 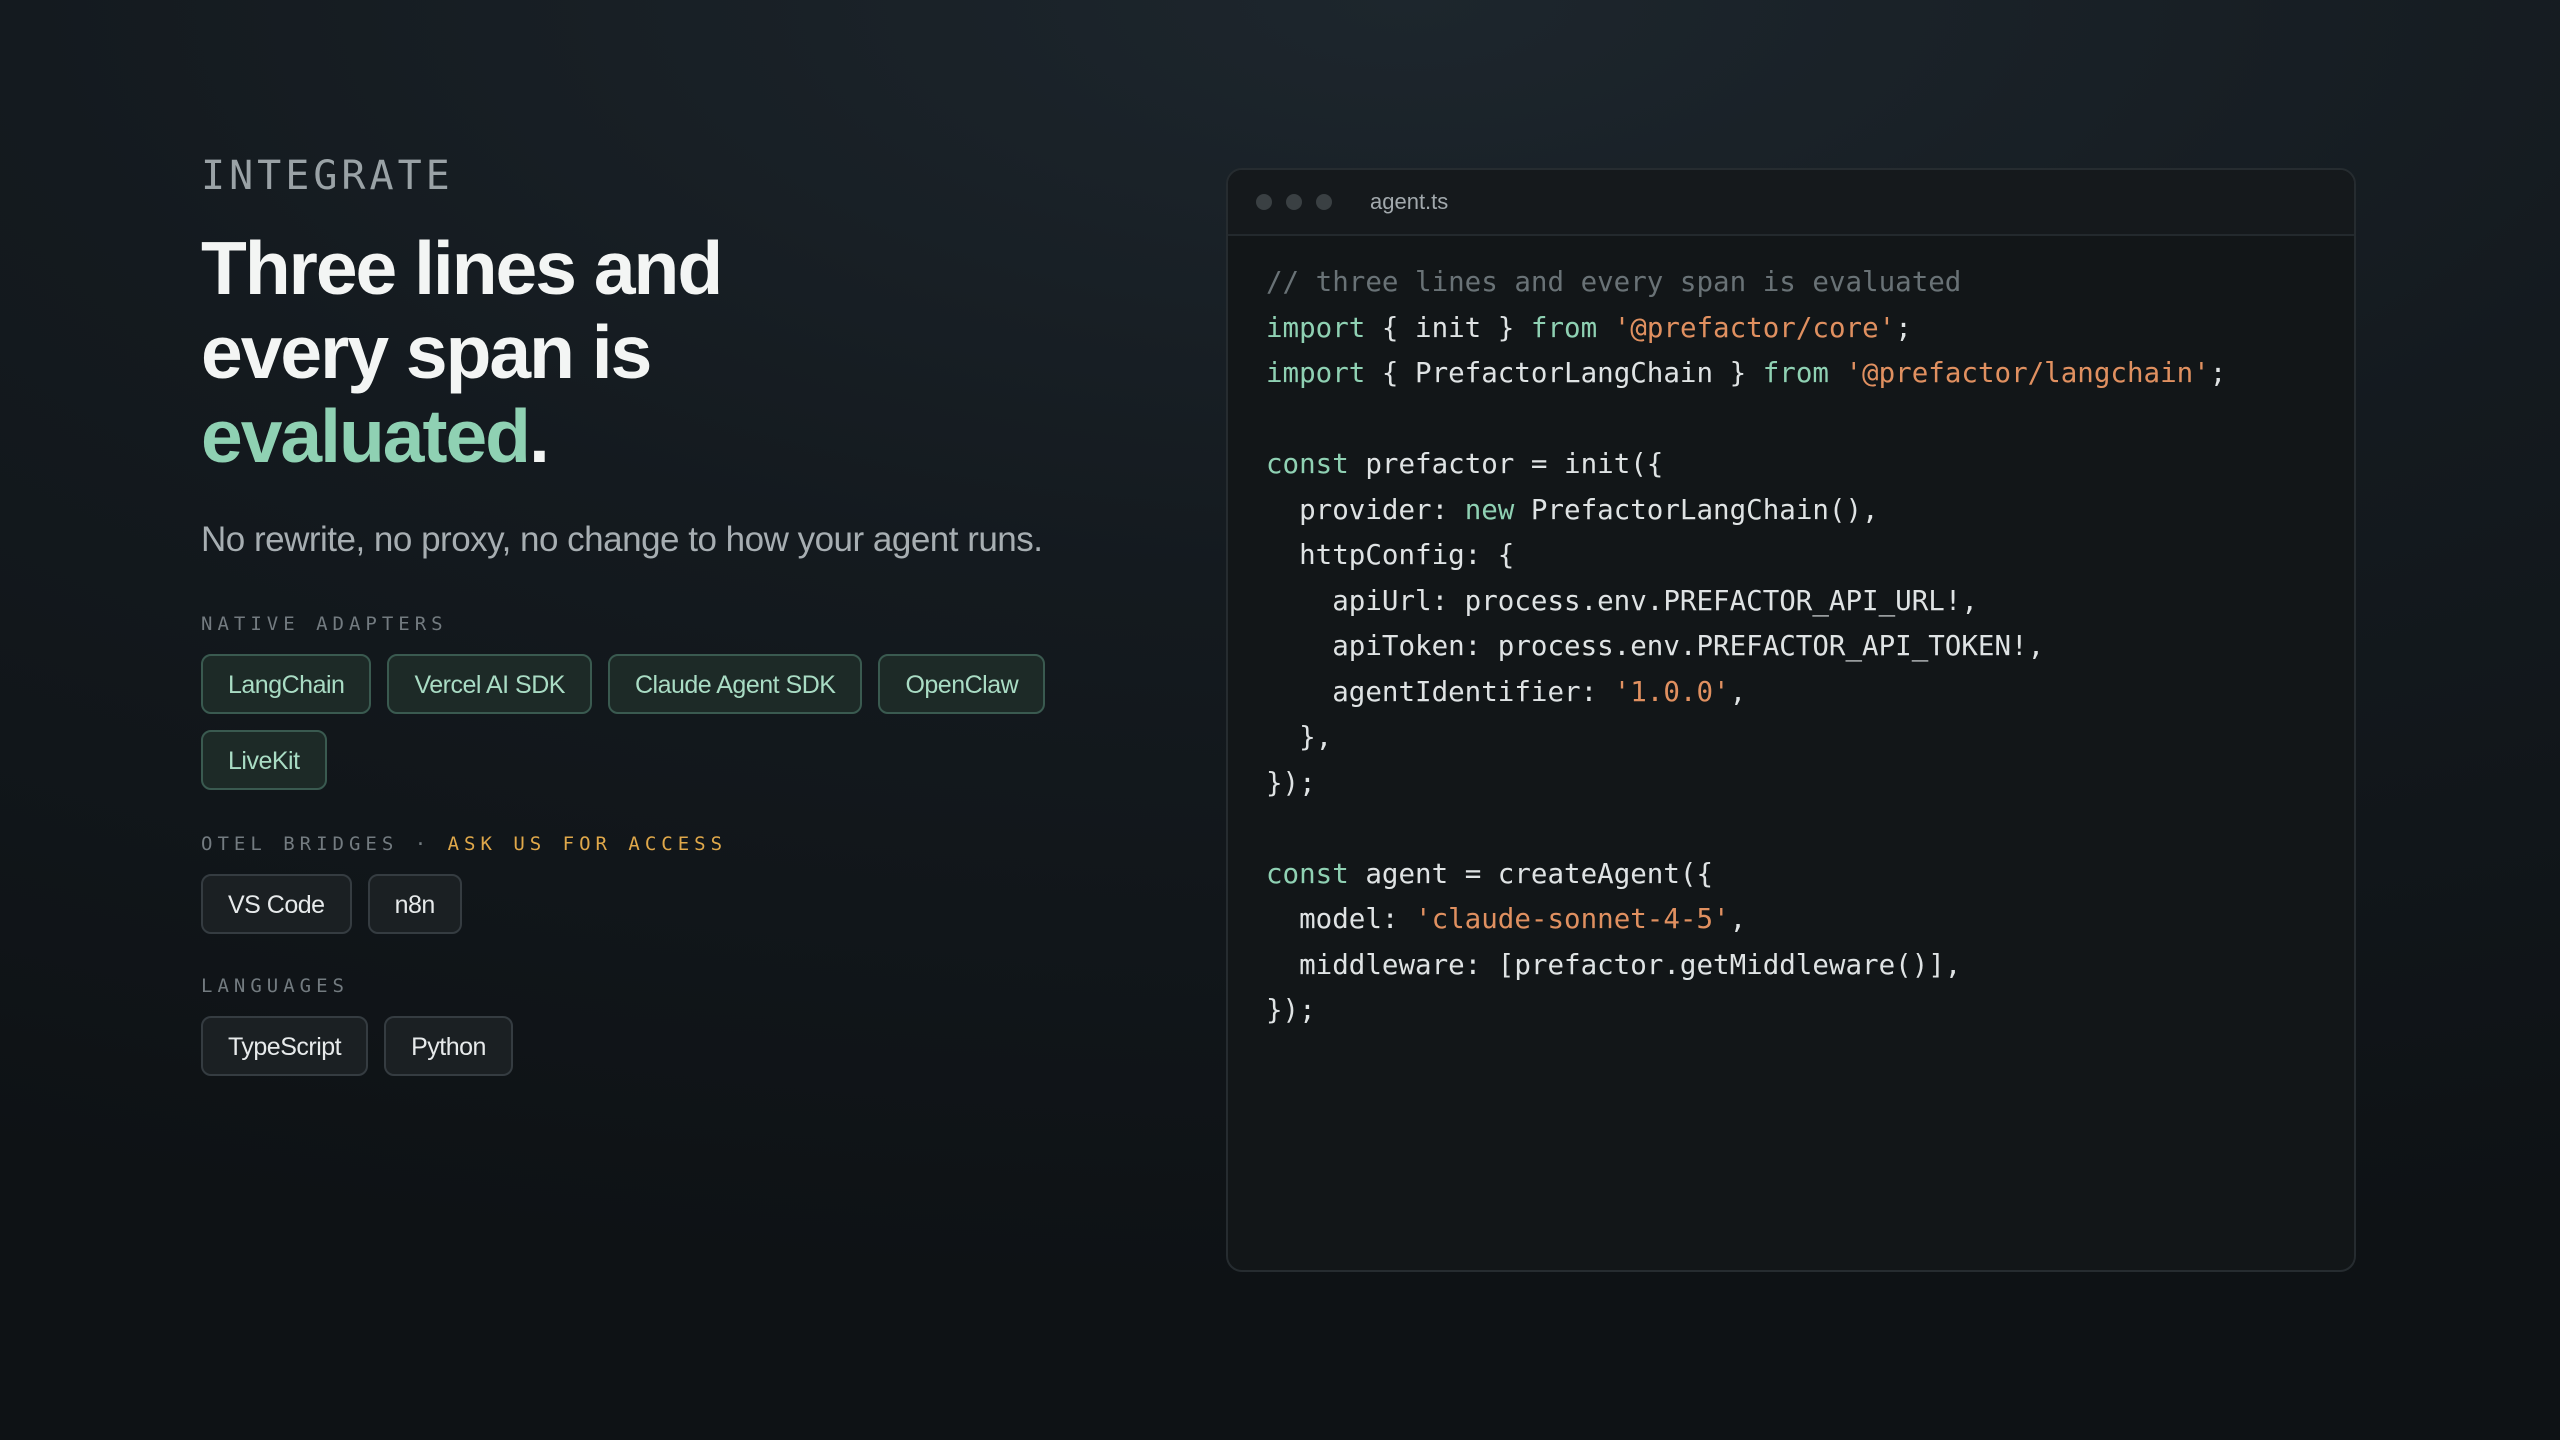 What do you see at coordinates (1264, 202) in the screenshot?
I see `close-dot-icon` at bounding box center [1264, 202].